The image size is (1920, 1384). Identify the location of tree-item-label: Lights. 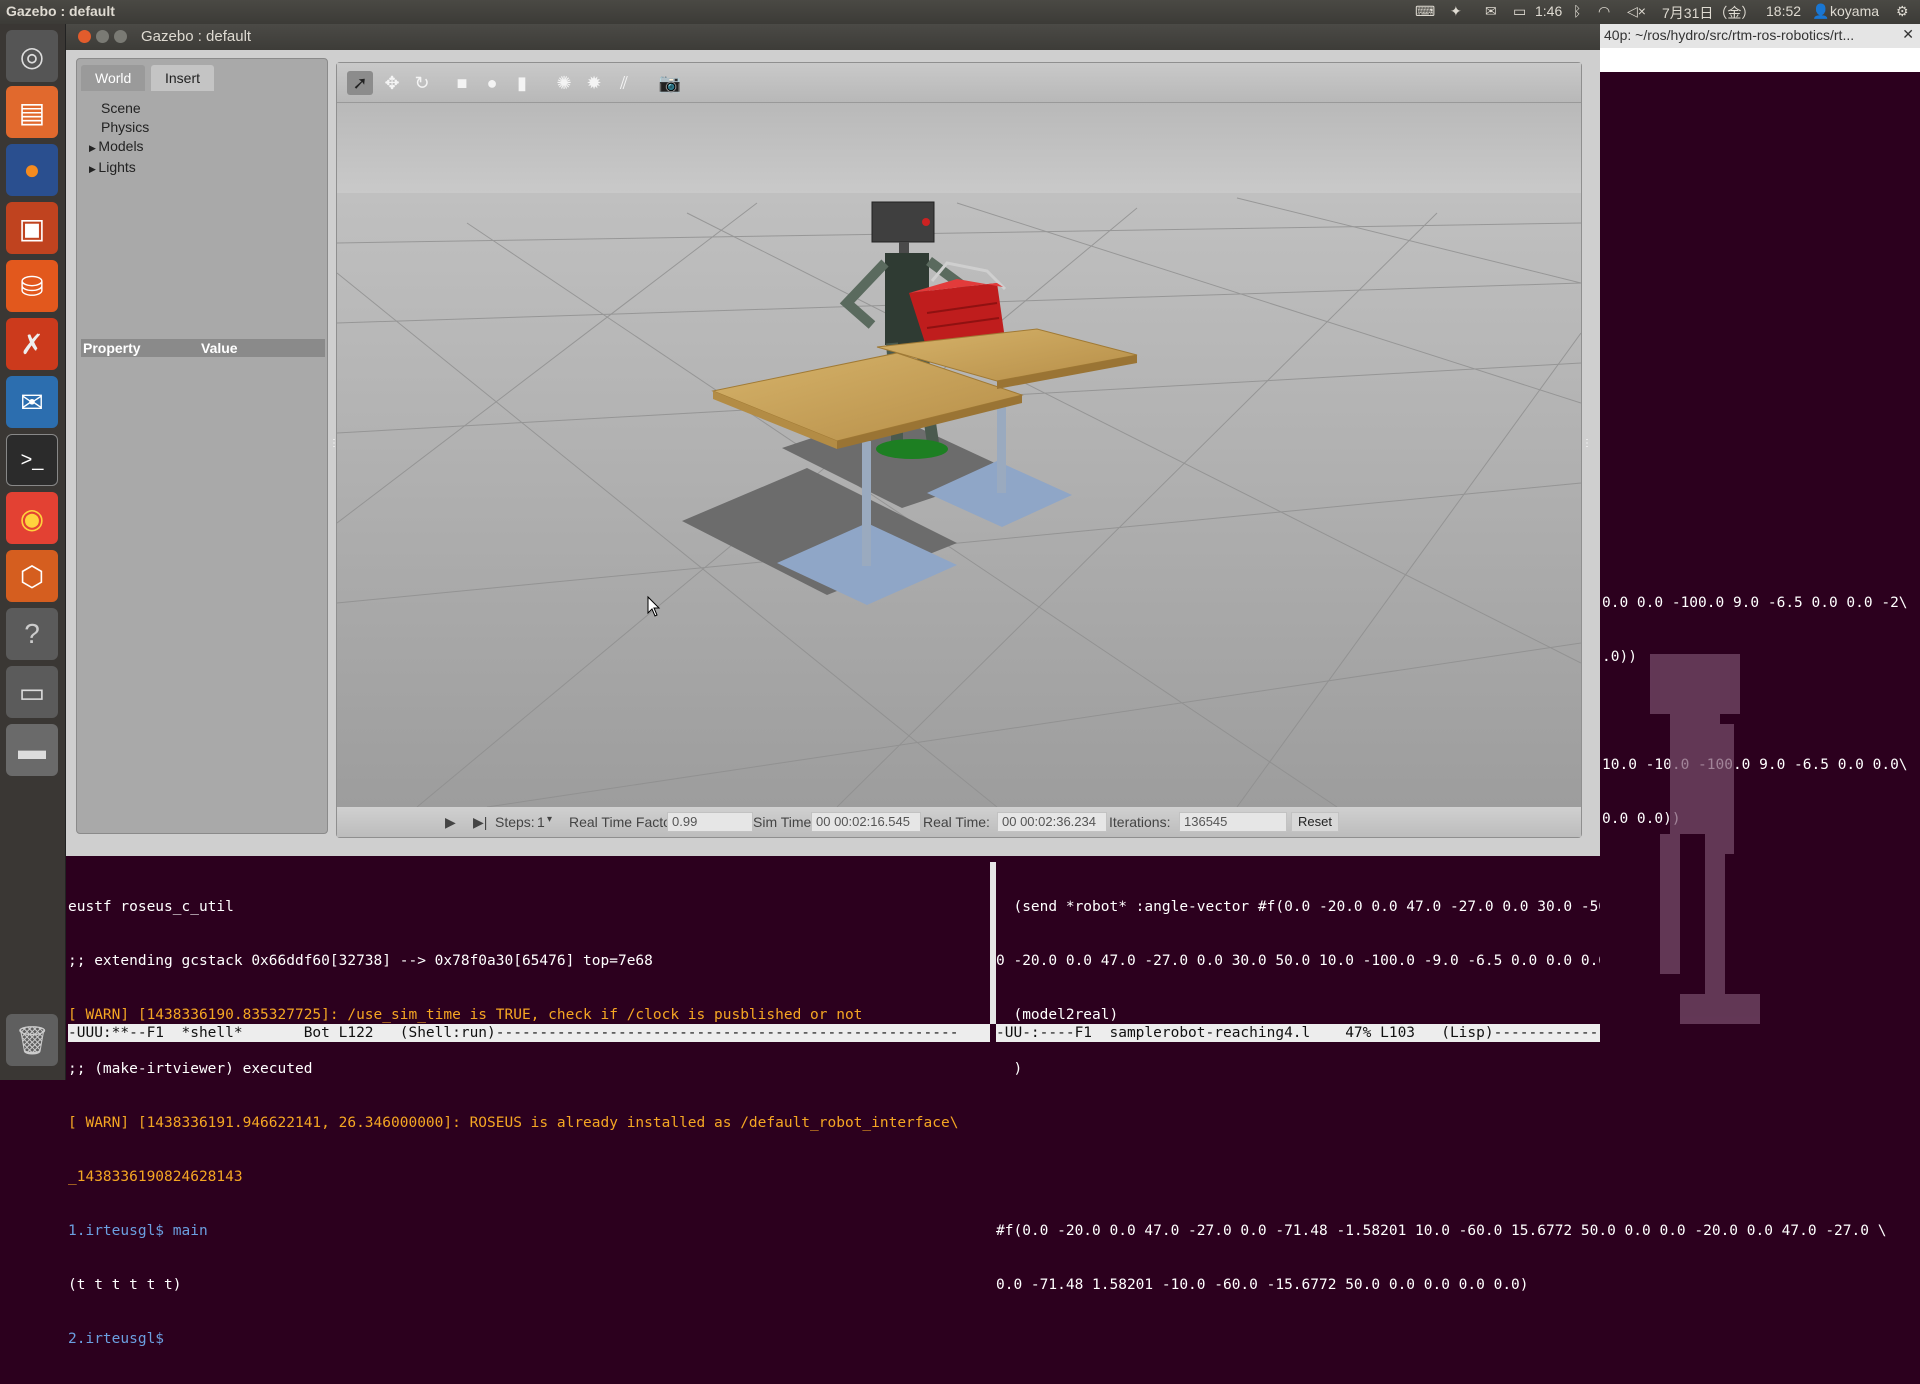
(117, 167).